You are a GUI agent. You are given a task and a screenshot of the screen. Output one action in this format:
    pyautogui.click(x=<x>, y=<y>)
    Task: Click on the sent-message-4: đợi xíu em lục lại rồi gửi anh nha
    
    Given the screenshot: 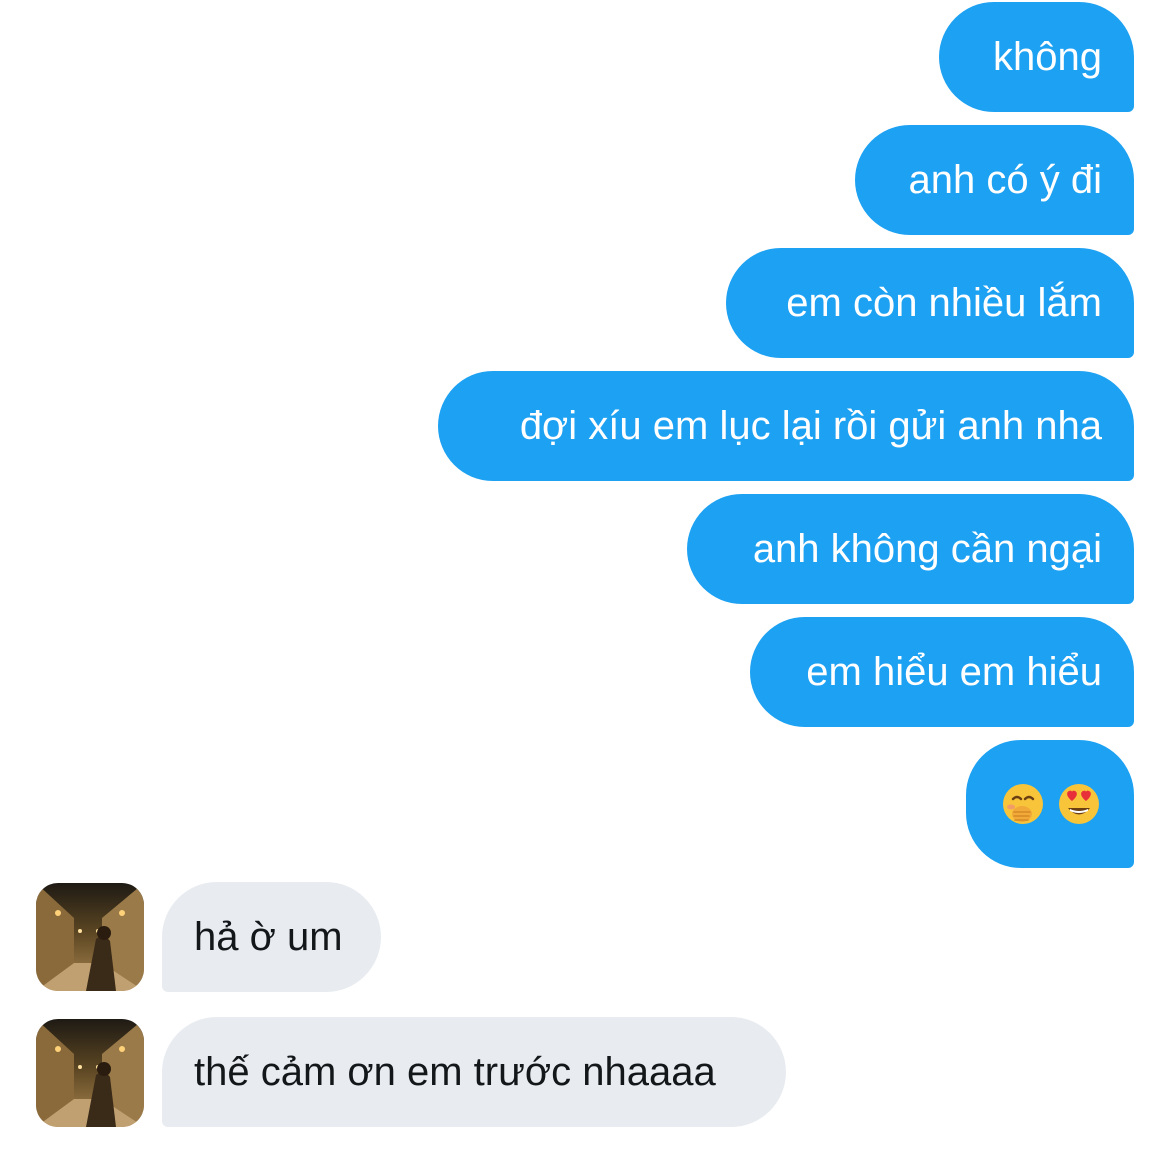 What is the action you would take?
    pyautogui.click(x=786, y=426)
    